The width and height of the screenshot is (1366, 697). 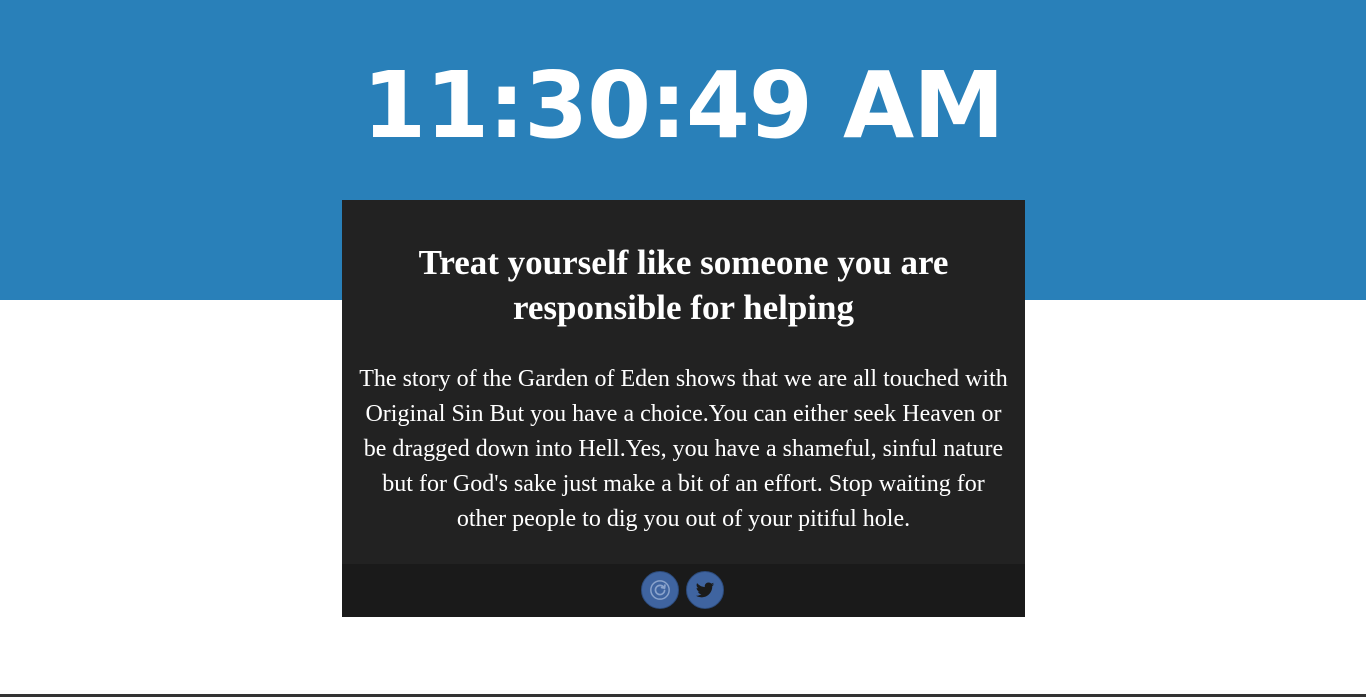 I want to click on clock-display: 11:30:49 AM, so click(x=683, y=105).